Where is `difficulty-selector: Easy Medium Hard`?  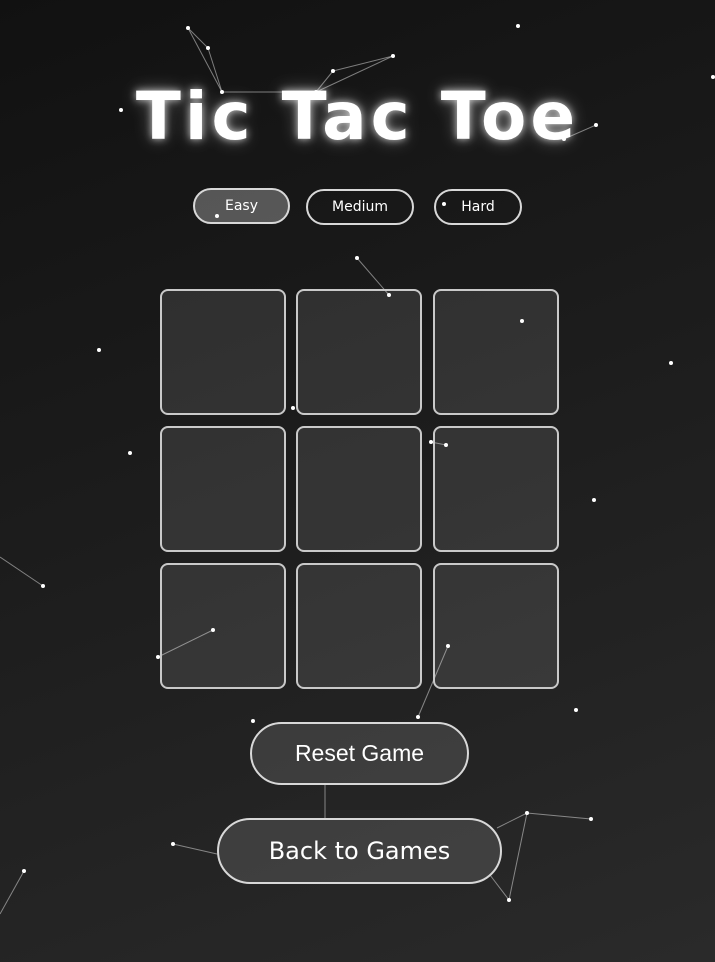 difficulty-selector: Easy Medium Hard is located at coordinates (357, 207).